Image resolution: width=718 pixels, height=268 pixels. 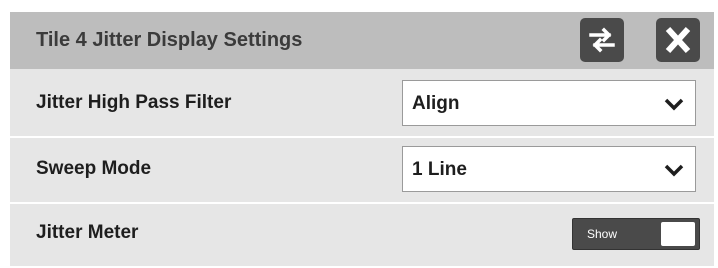 I want to click on sweep-mode-label: Sweep Mode, so click(x=94, y=168).